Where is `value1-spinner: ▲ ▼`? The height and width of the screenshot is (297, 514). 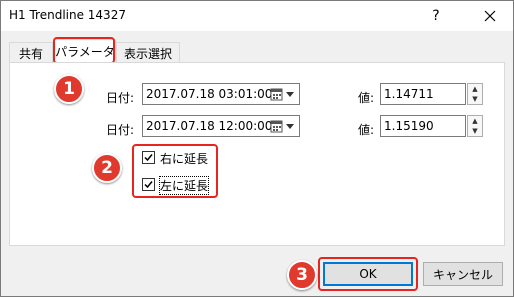 value1-spinner: ▲ ▼ is located at coordinates (475, 94).